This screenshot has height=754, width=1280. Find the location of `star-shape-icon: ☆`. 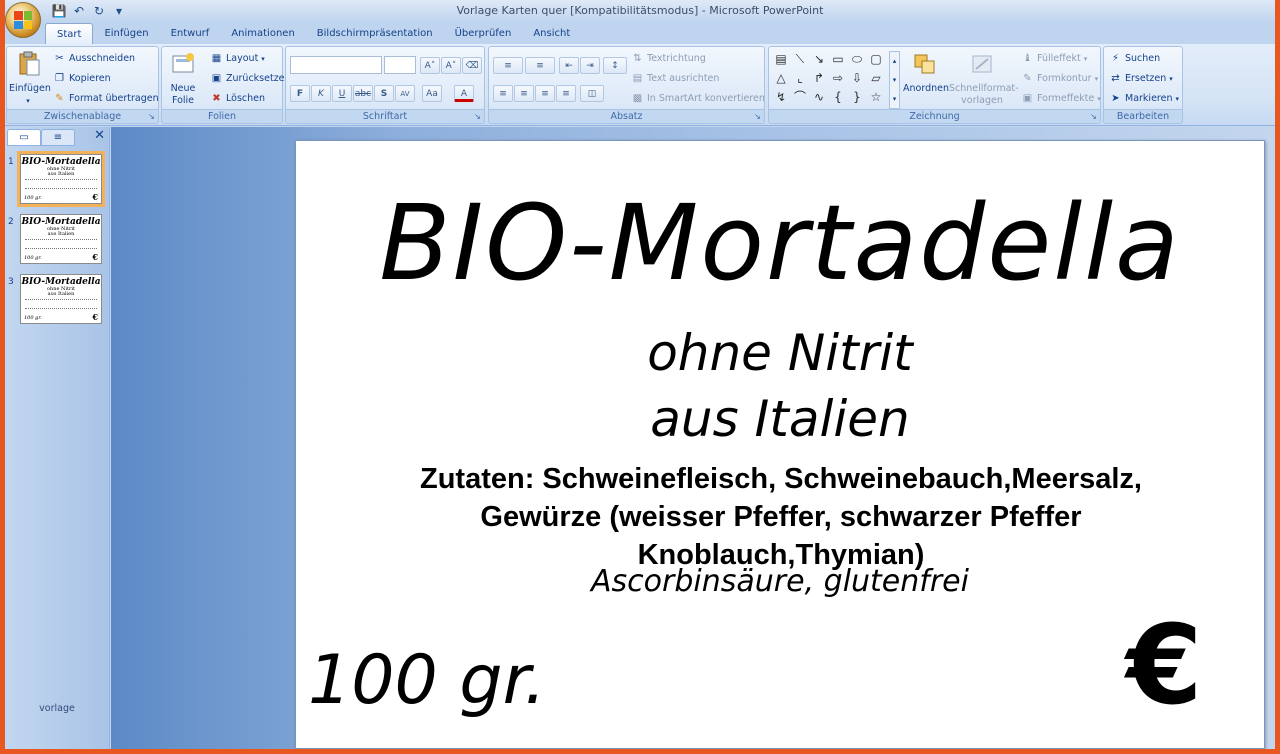

star-shape-icon: ☆ is located at coordinates (876, 97).